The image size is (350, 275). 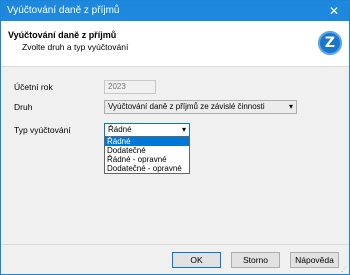 I want to click on help-button: Nápověda, so click(x=314, y=260).